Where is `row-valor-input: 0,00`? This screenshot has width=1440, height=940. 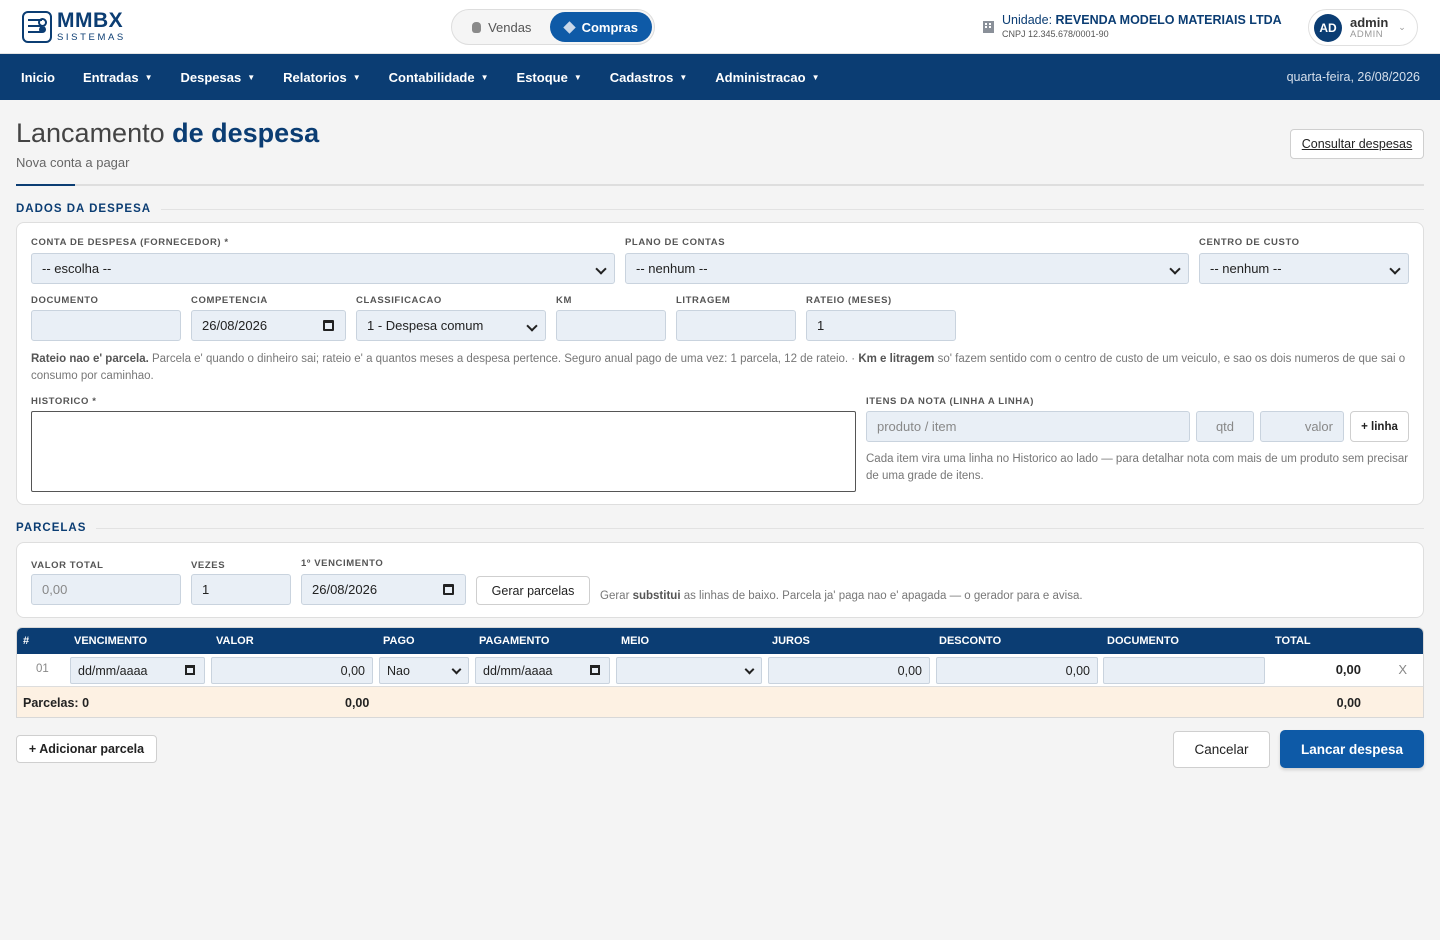 row-valor-input: 0,00 is located at coordinates (292, 670).